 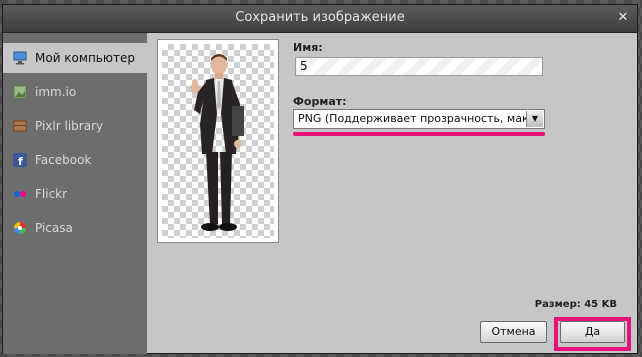 I want to click on format-selected-value: PNG (Поддерживает прозрачность, макс, so click(x=416, y=118).